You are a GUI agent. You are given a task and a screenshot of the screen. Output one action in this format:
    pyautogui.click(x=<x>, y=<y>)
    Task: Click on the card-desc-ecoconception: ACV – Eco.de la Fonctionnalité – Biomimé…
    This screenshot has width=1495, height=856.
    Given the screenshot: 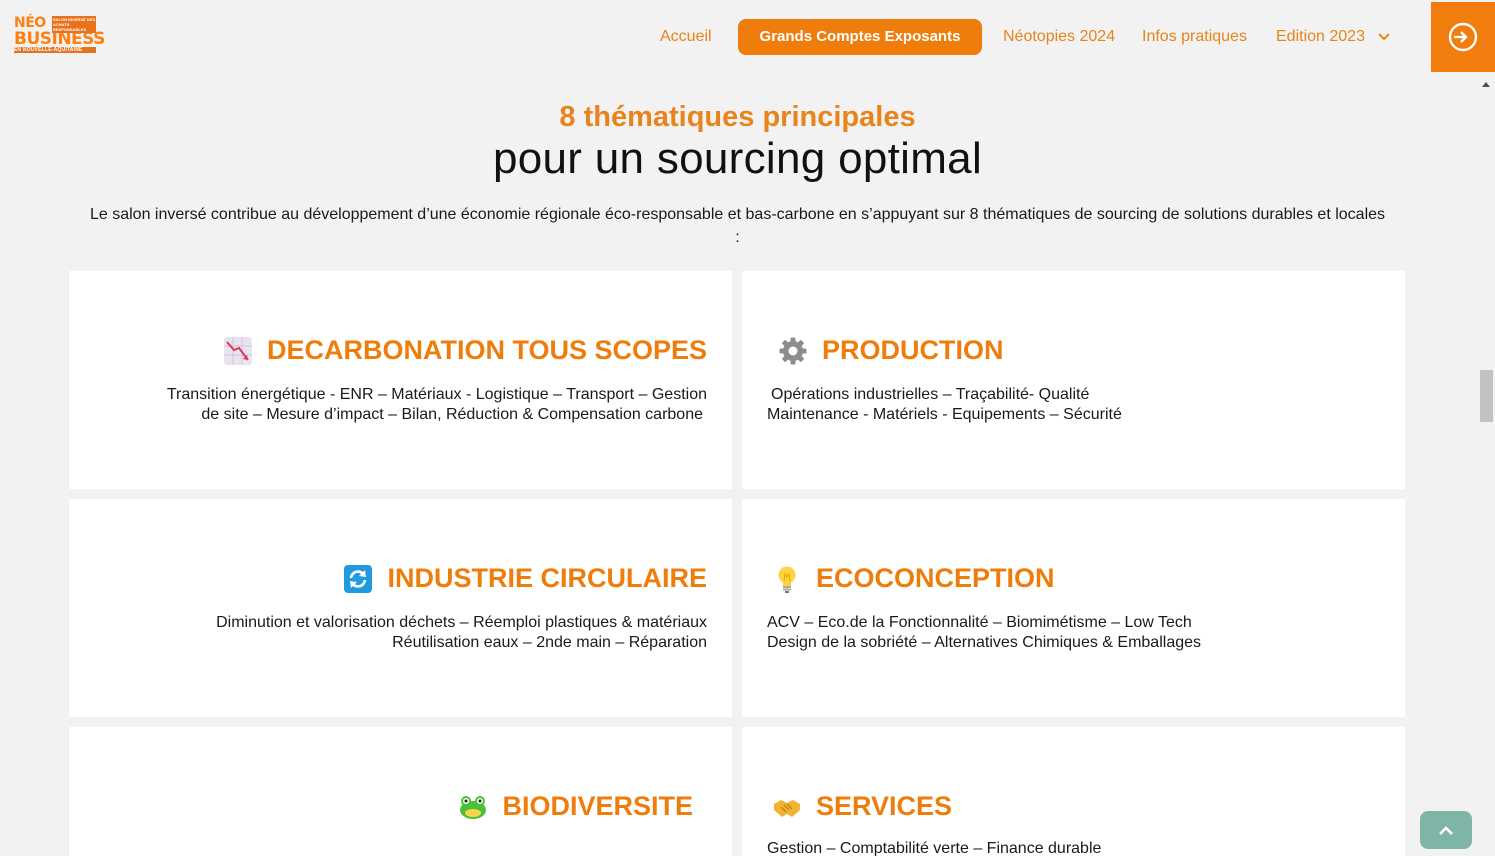 What is the action you would take?
    pyautogui.click(x=1067, y=633)
    